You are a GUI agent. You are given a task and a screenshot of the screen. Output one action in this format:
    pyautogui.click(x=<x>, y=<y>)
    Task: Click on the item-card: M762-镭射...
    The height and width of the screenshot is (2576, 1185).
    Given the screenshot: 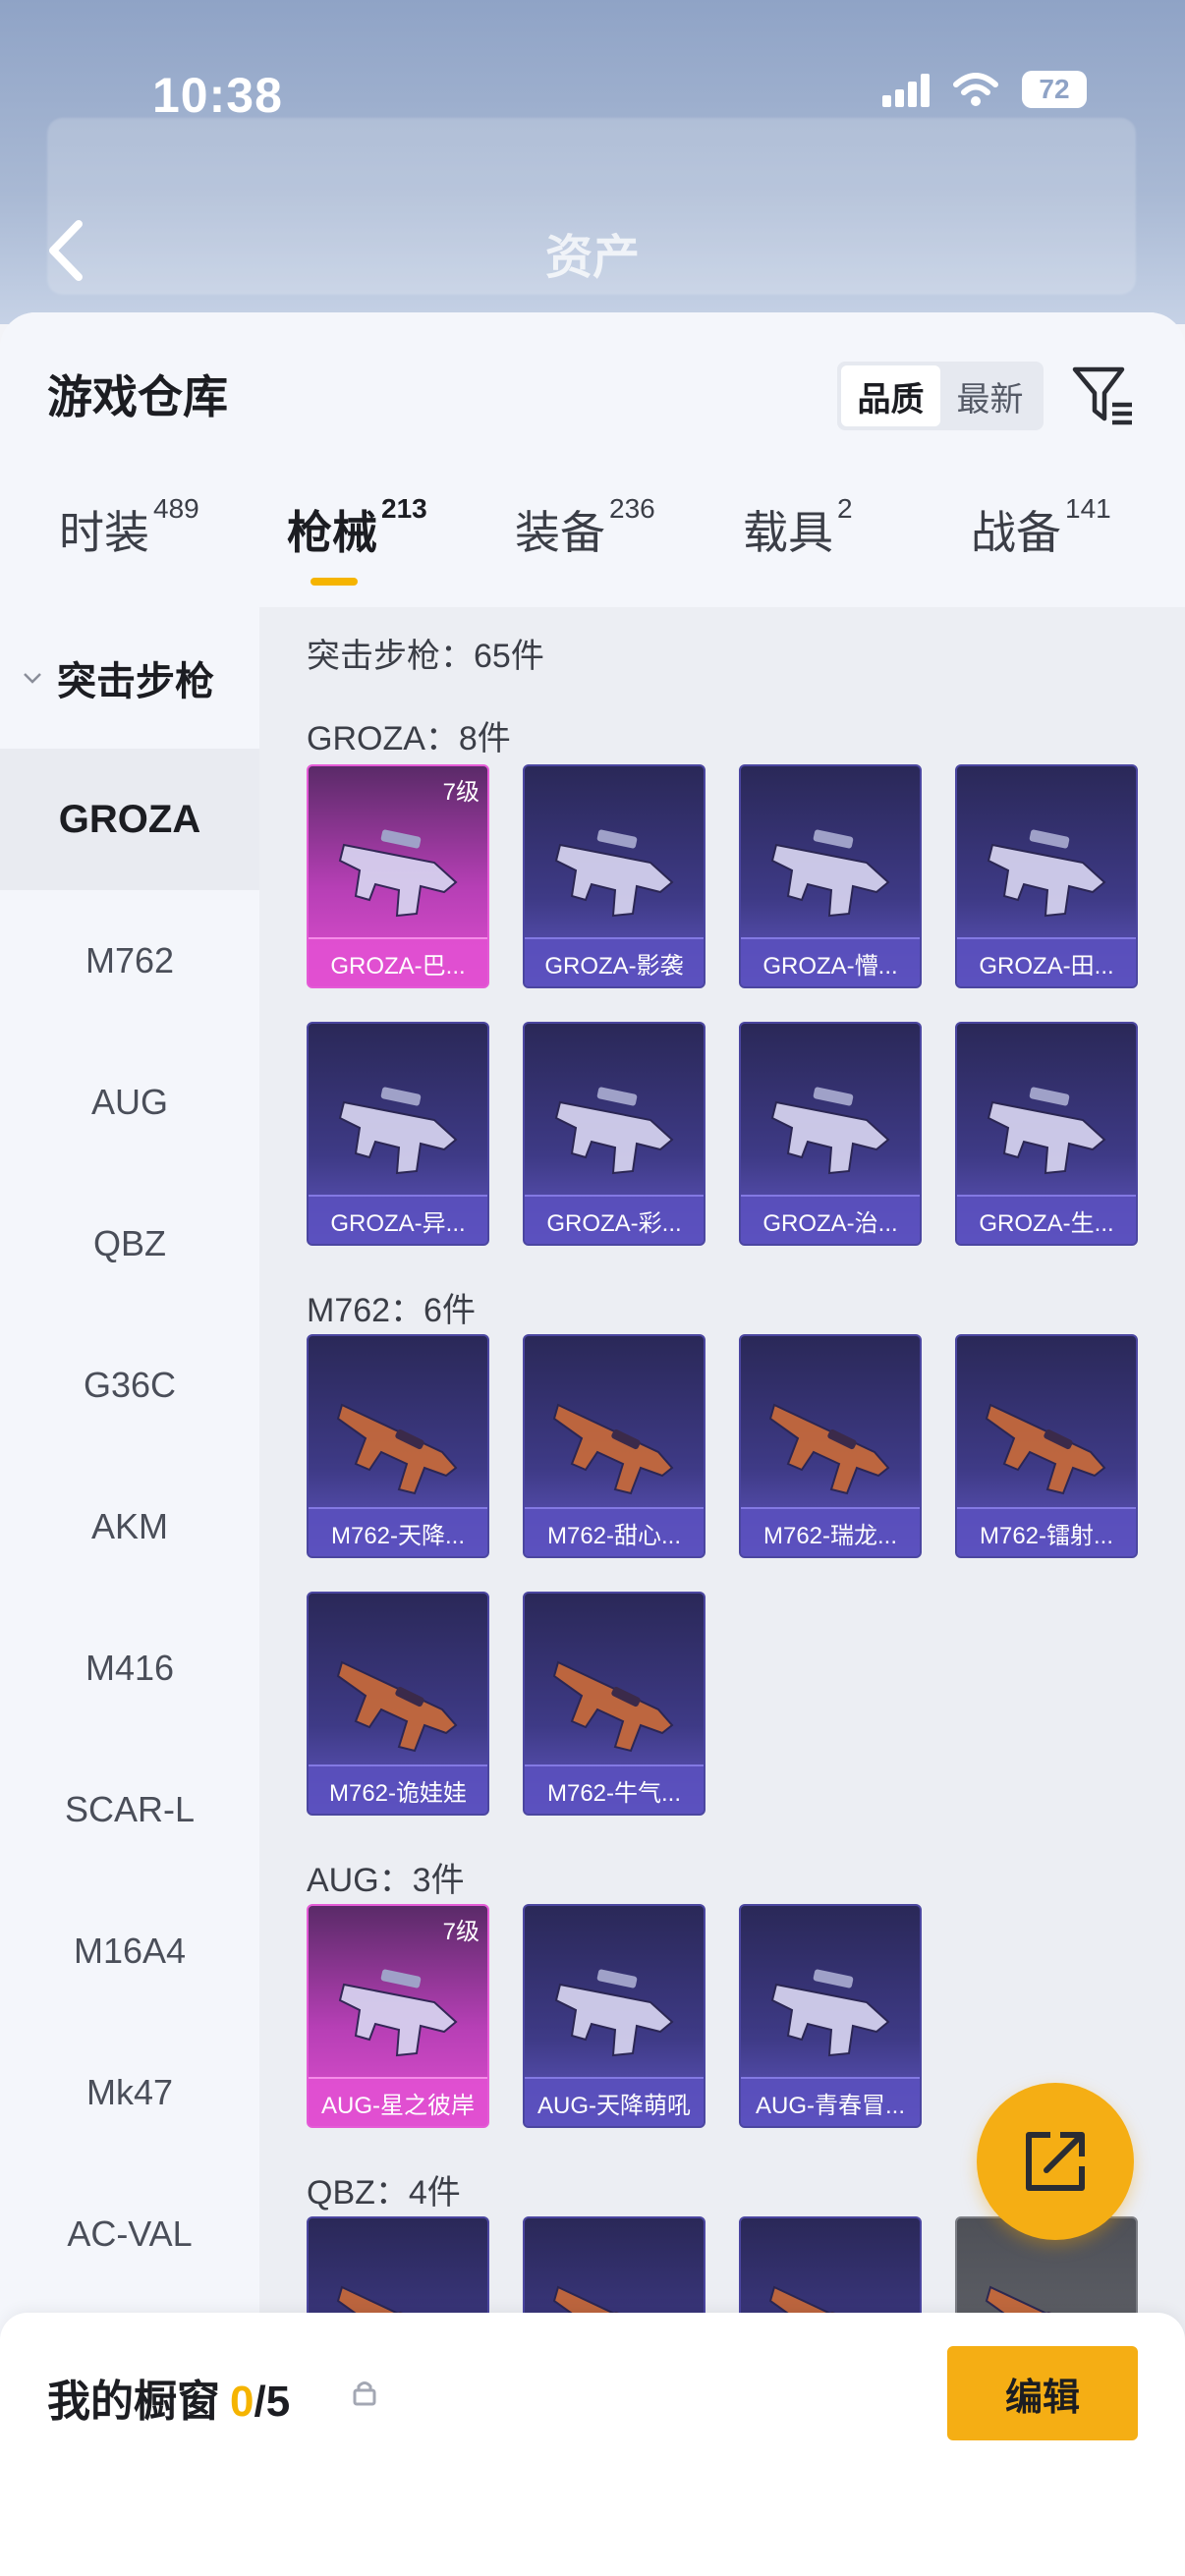 What is the action you would take?
    pyautogui.click(x=1046, y=1446)
    